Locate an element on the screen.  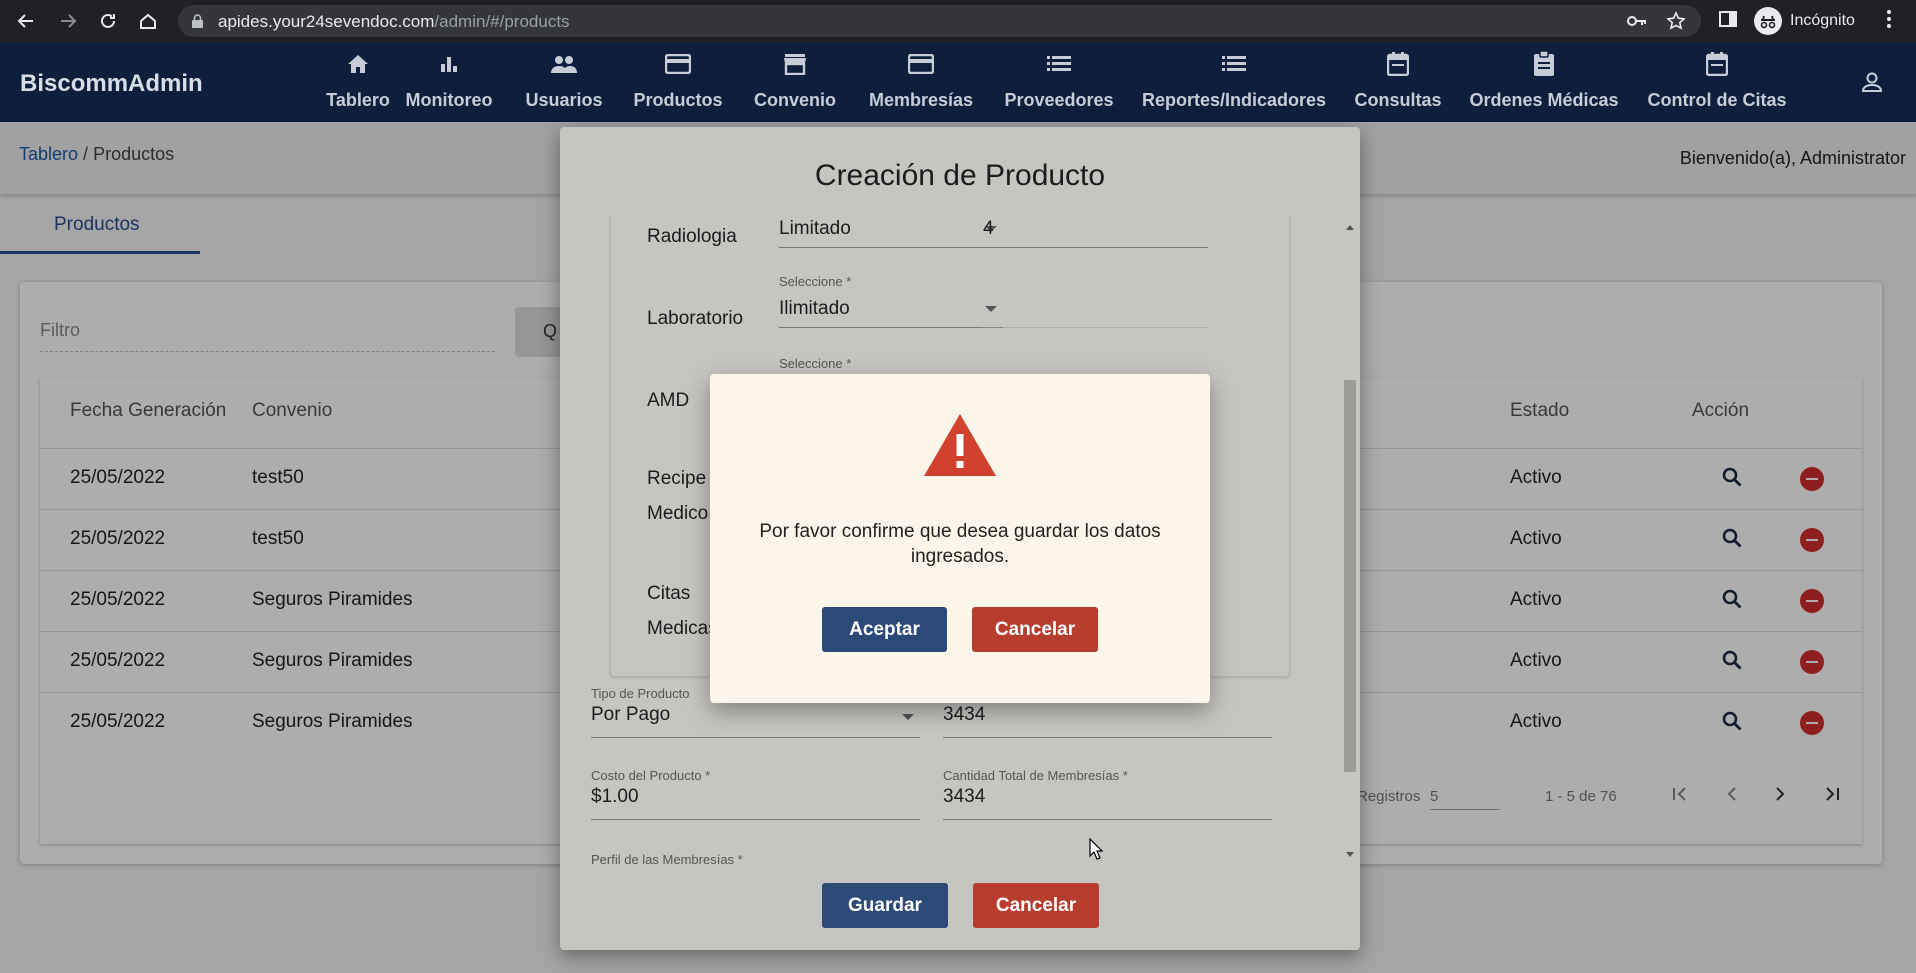
service-label-citas: Citas is located at coordinates (669, 593).